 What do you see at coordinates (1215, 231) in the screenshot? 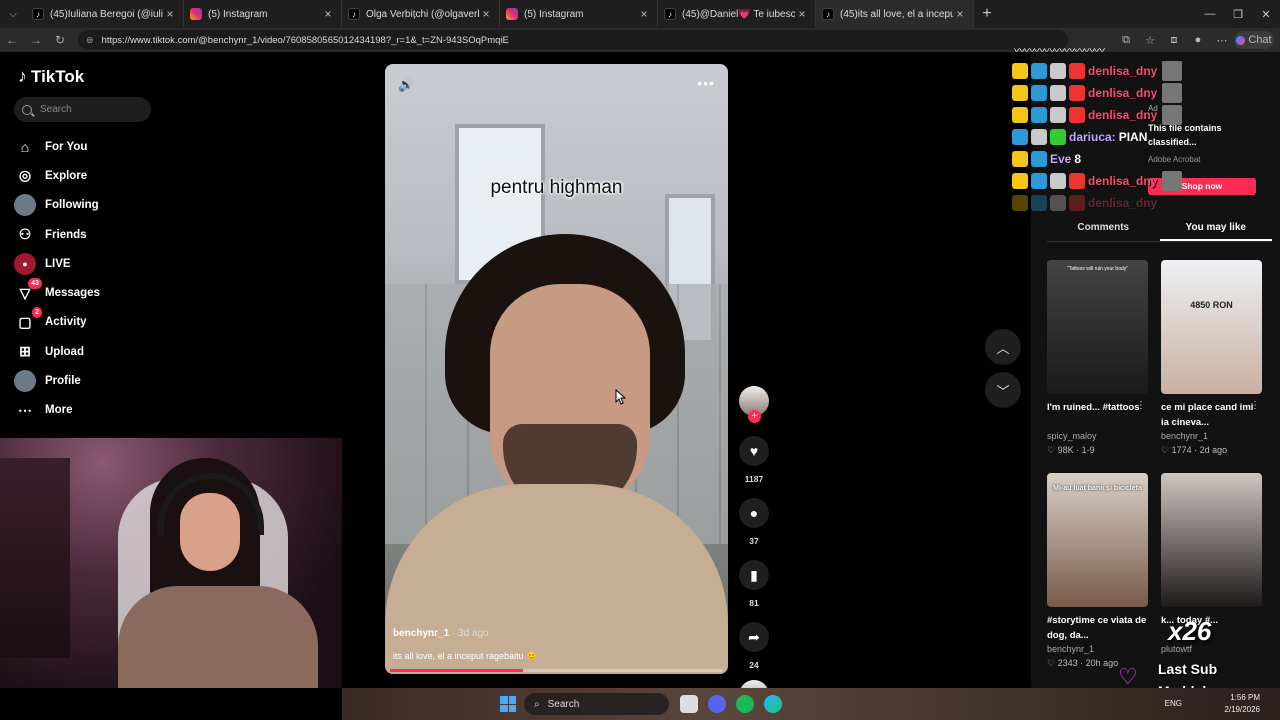
I see `tab-you-may-like: You may like` at bounding box center [1215, 231].